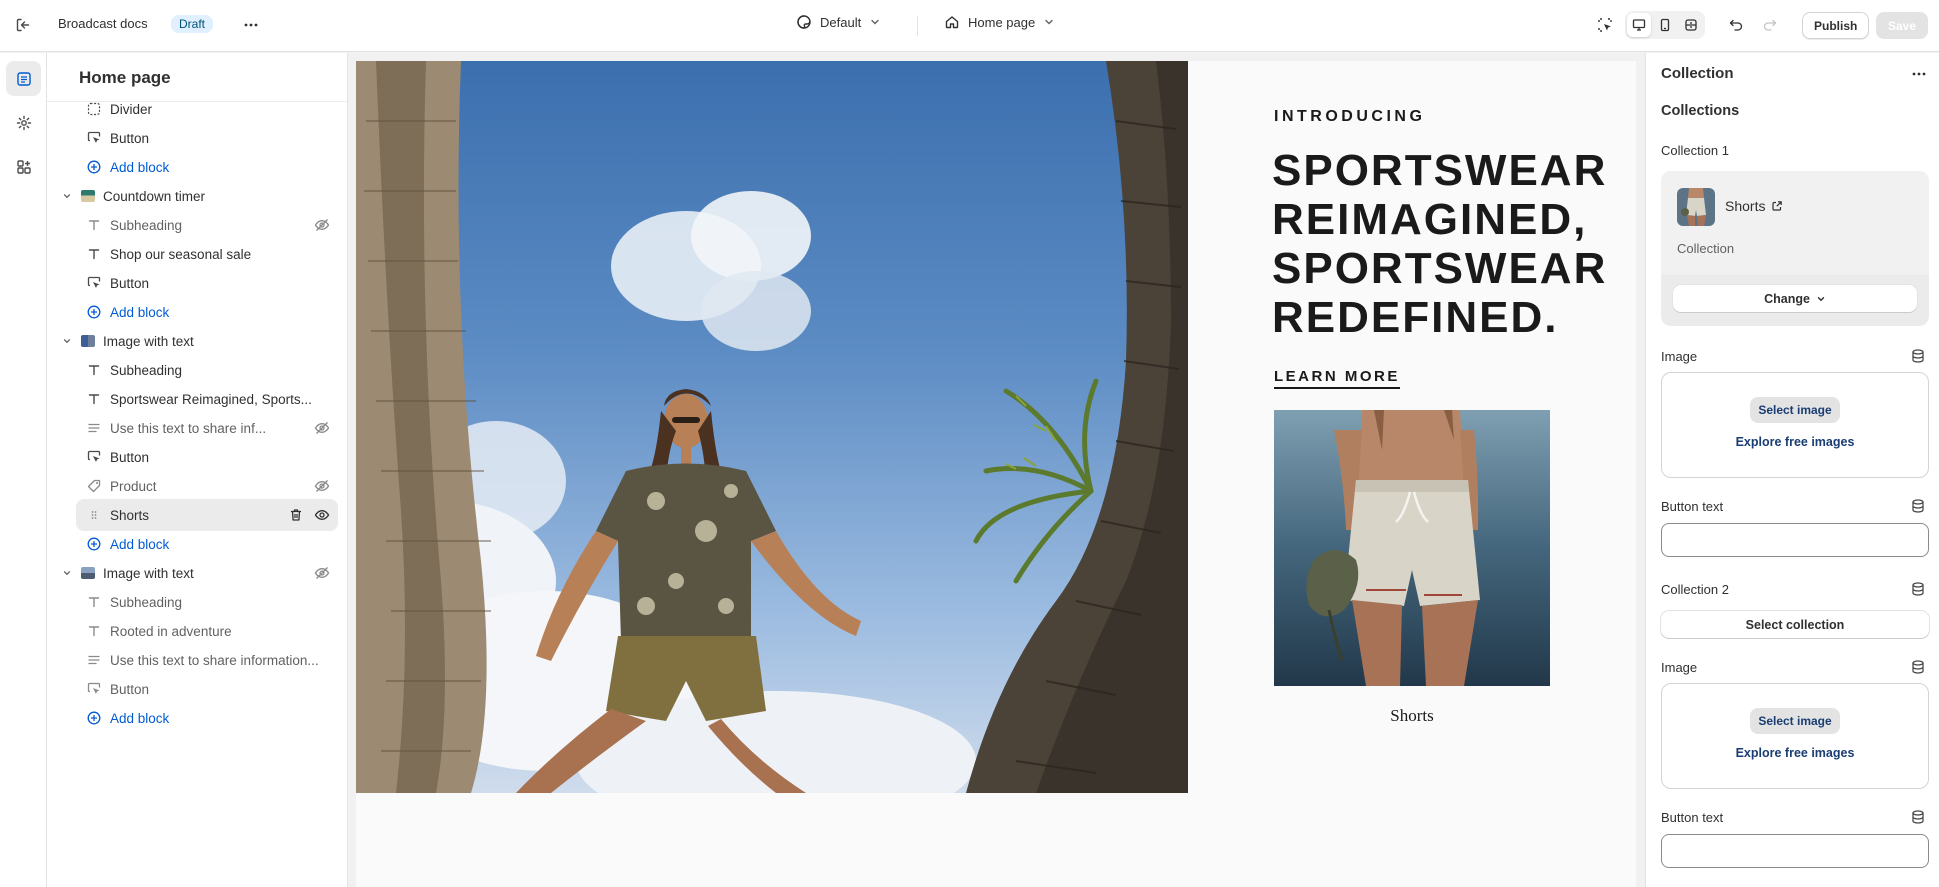  Describe the element at coordinates (94, 109) in the screenshot. I see `divider-icon` at that location.